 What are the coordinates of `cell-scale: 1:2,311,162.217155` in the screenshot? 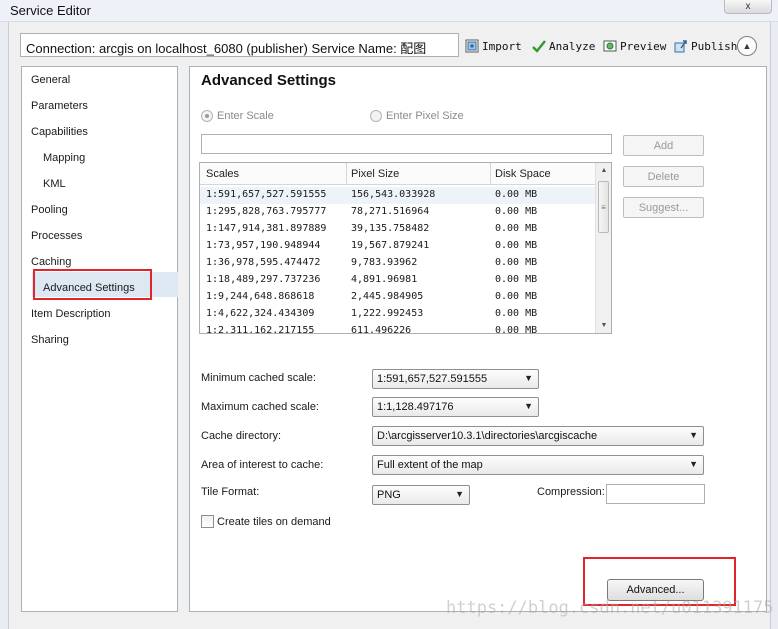 It's located at (260, 329).